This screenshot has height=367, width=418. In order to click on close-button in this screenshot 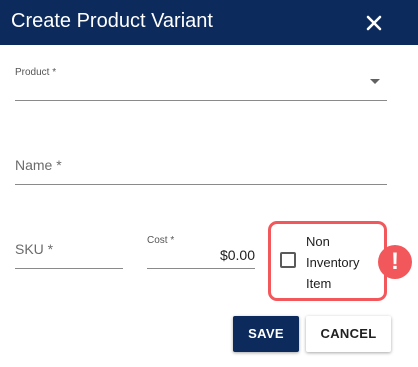, I will do `click(374, 23)`.